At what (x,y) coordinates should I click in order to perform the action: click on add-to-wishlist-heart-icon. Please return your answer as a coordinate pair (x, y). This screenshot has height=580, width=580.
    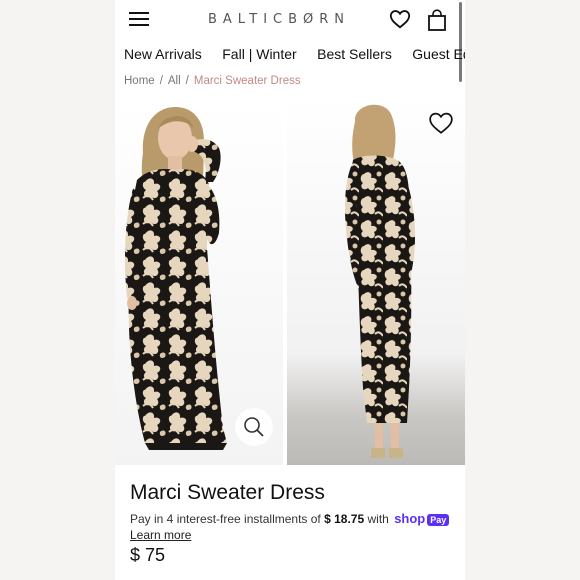
    Looking at the image, I should click on (441, 123).